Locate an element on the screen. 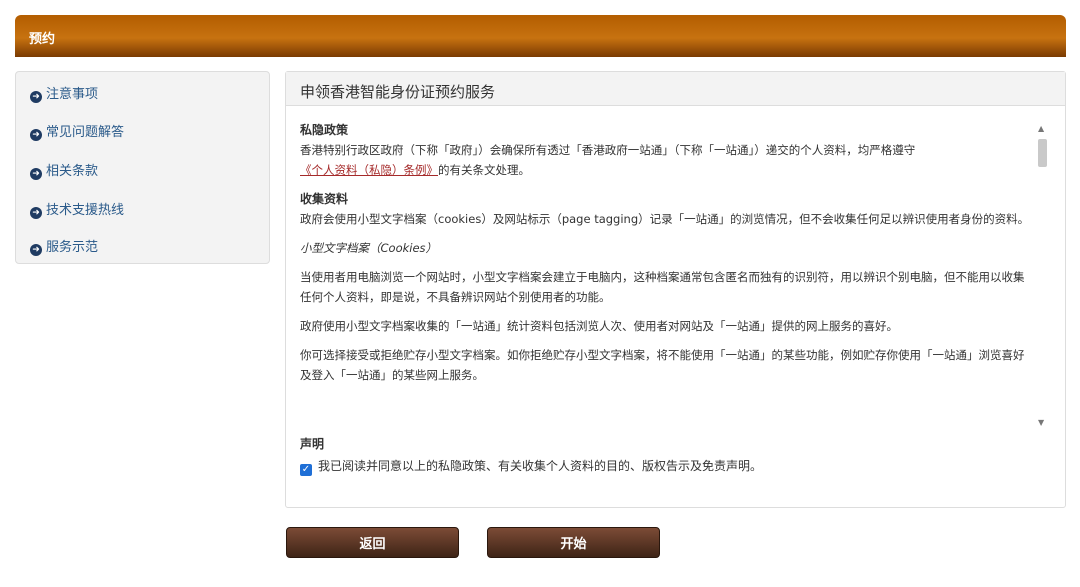 The width and height of the screenshot is (1080, 587). sidebar-item-label: 注意事项 is located at coordinates (72, 94).